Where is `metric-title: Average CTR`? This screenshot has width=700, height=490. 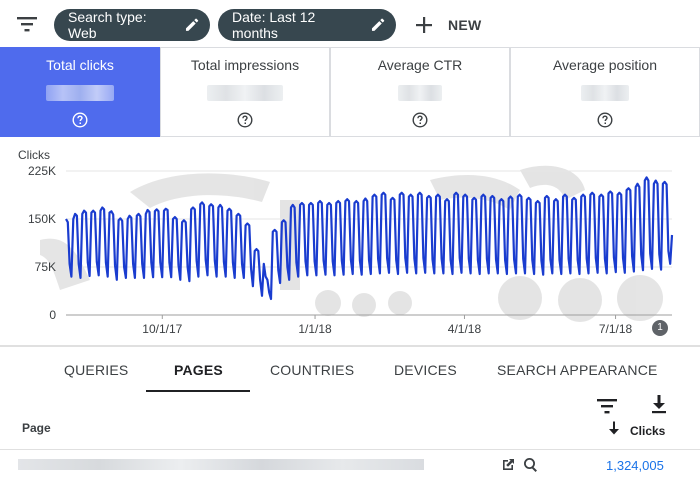
metric-title: Average CTR is located at coordinates (420, 65).